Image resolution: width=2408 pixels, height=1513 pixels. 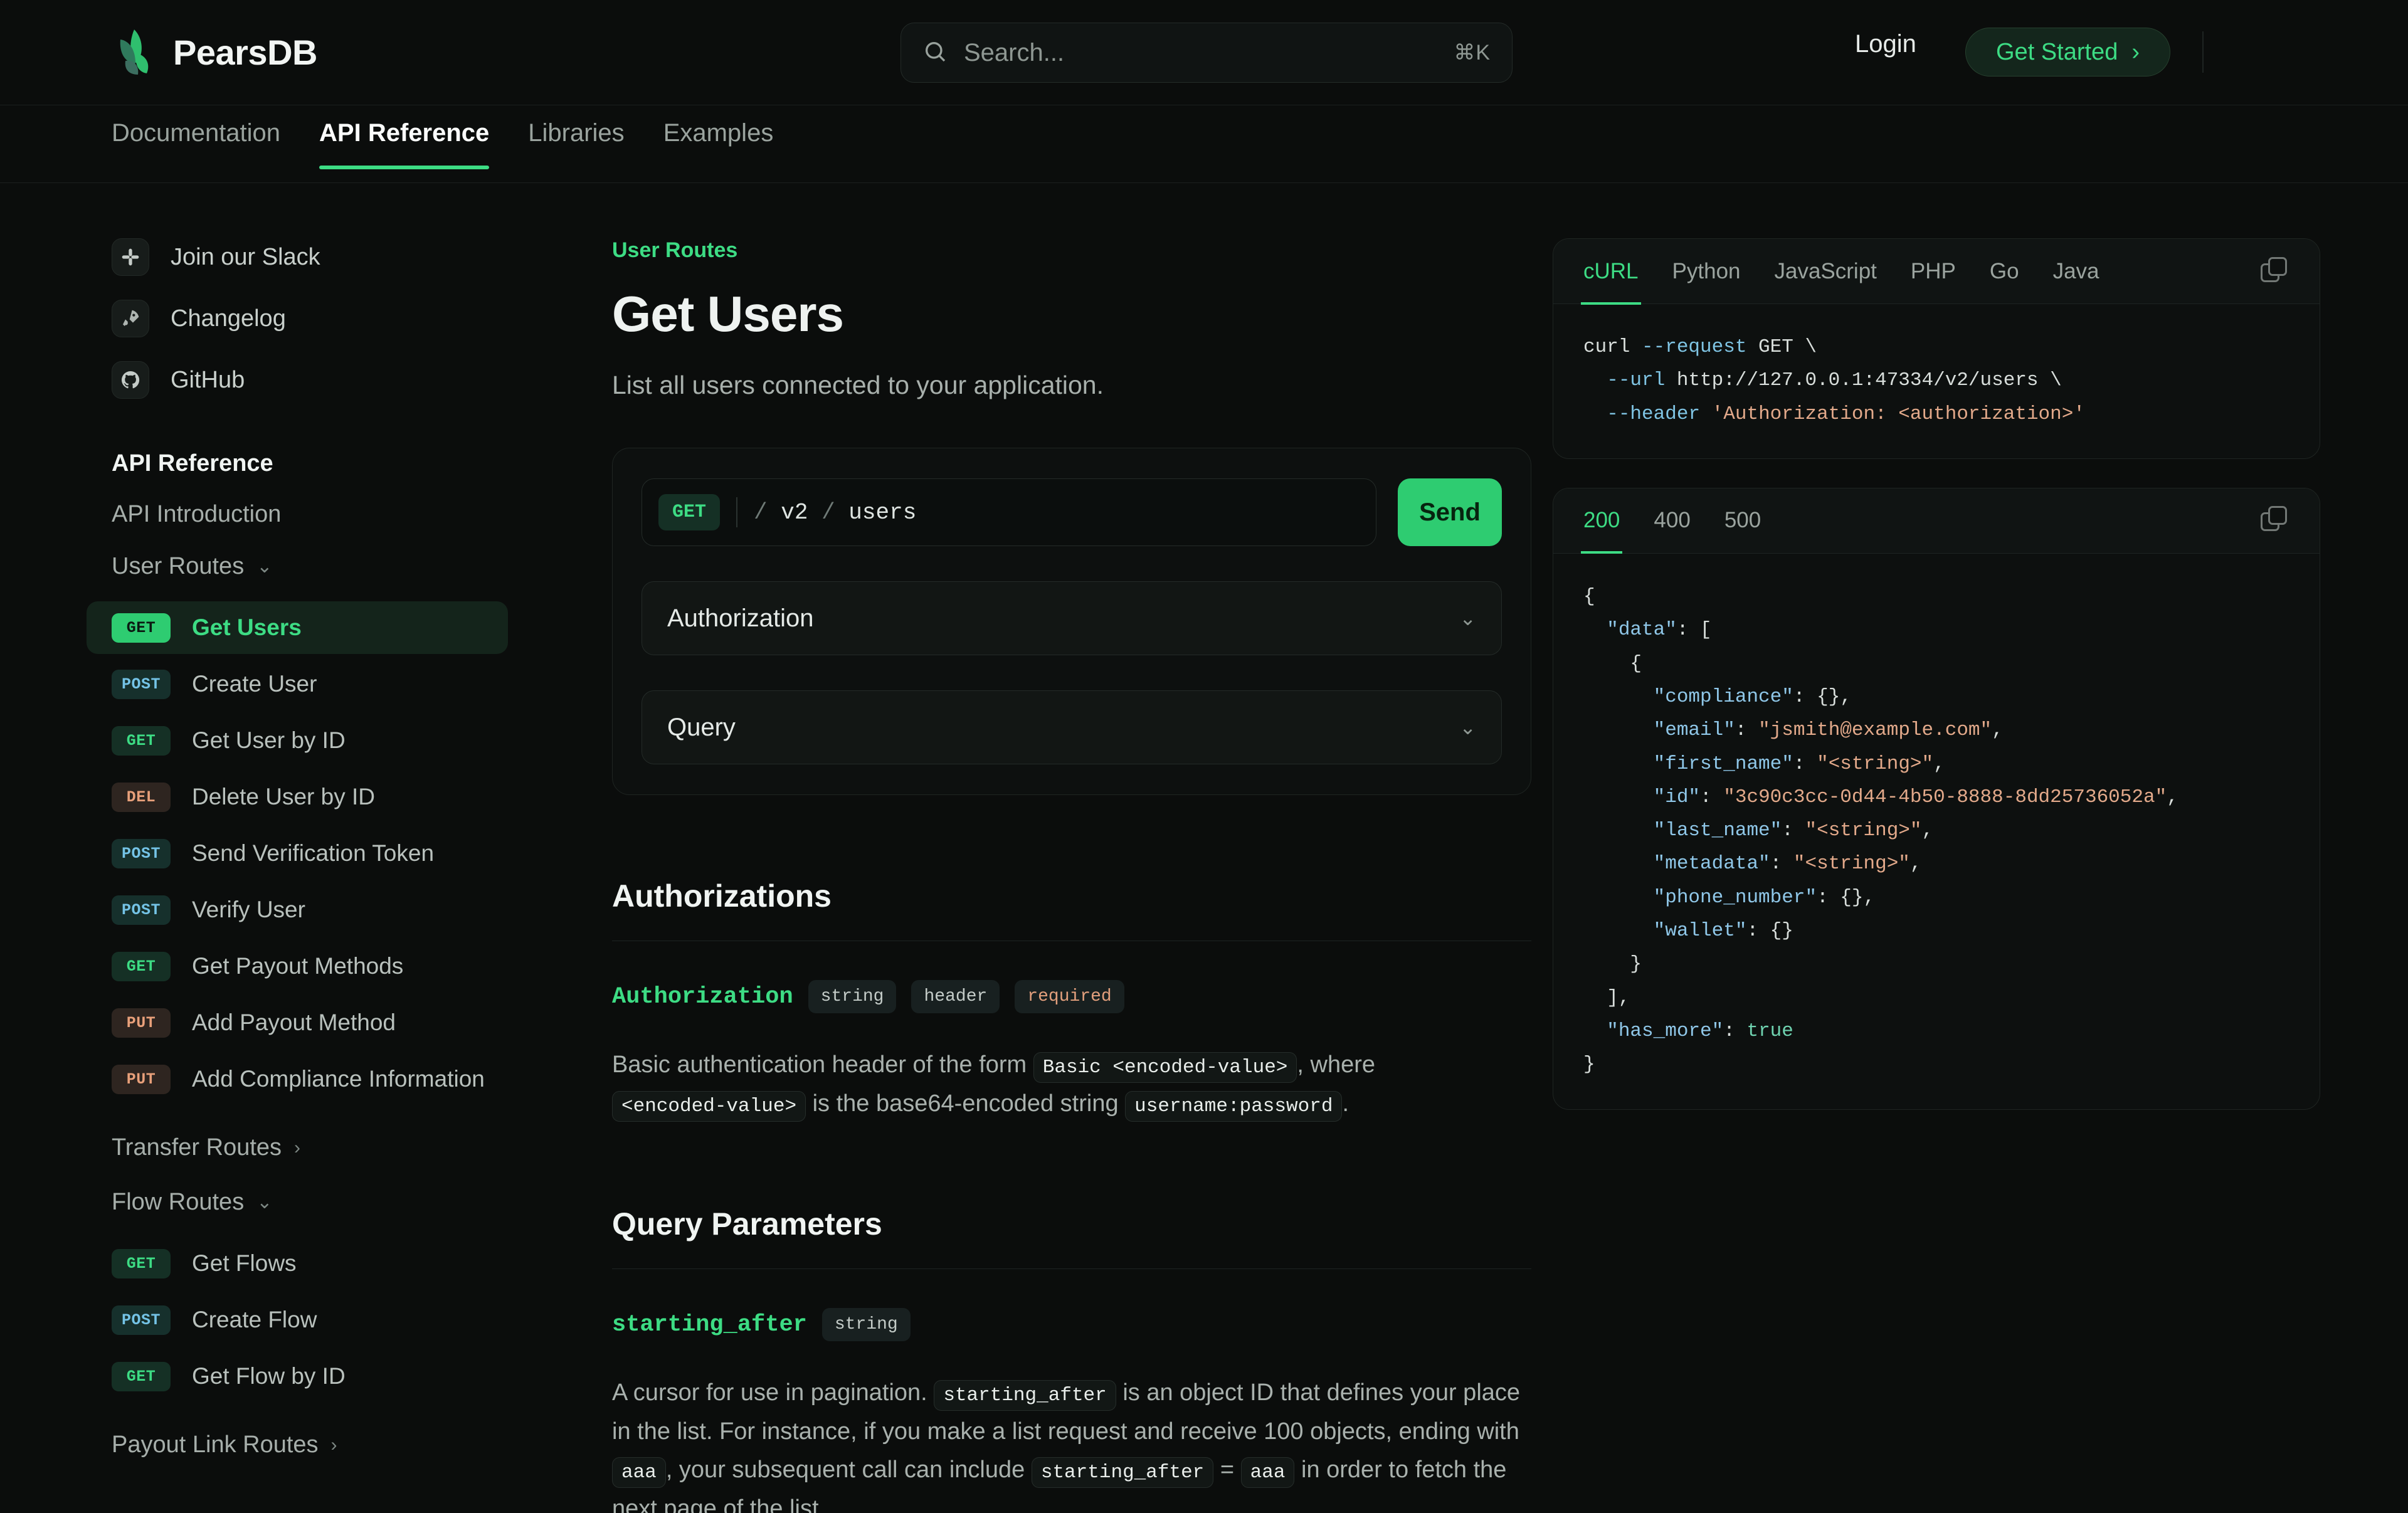 What do you see at coordinates (2067, 52) in the screenshot?
I see `get-started-button: Get Started ›` at bounding box center [2067, 52].